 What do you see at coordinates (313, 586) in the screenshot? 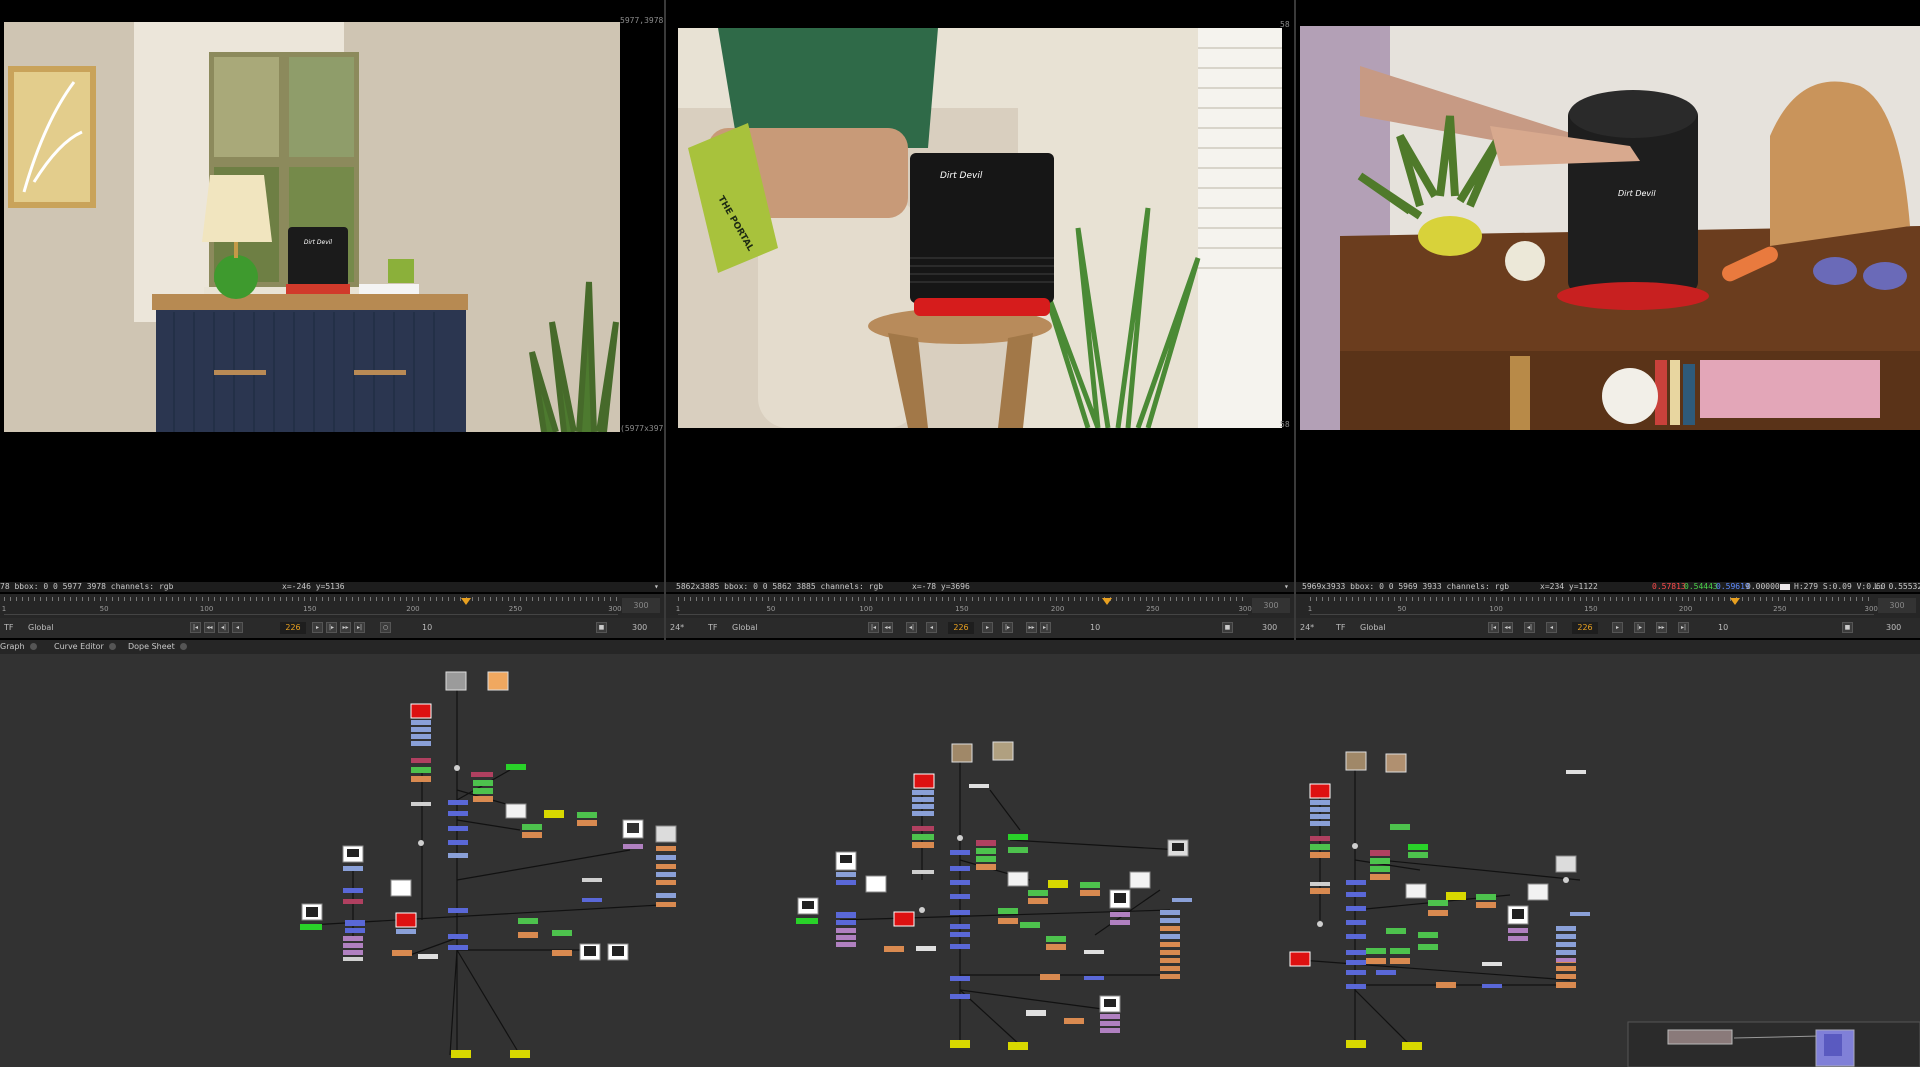
I see `cursor-coords: x=-246 y=5136` at bounding box center [313, 586].